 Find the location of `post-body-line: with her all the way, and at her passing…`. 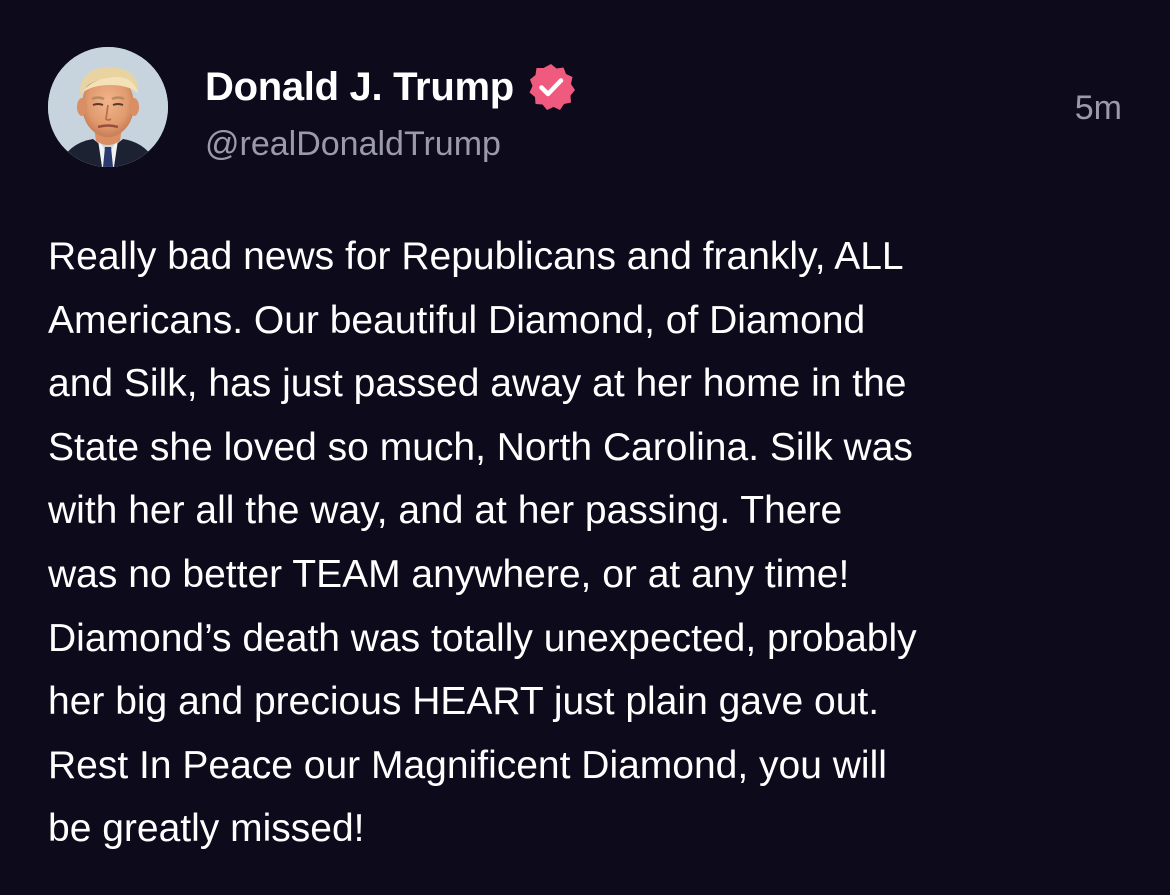

post-body-line: with her all the way, and at her passing… is located at coordinates (445, 511).